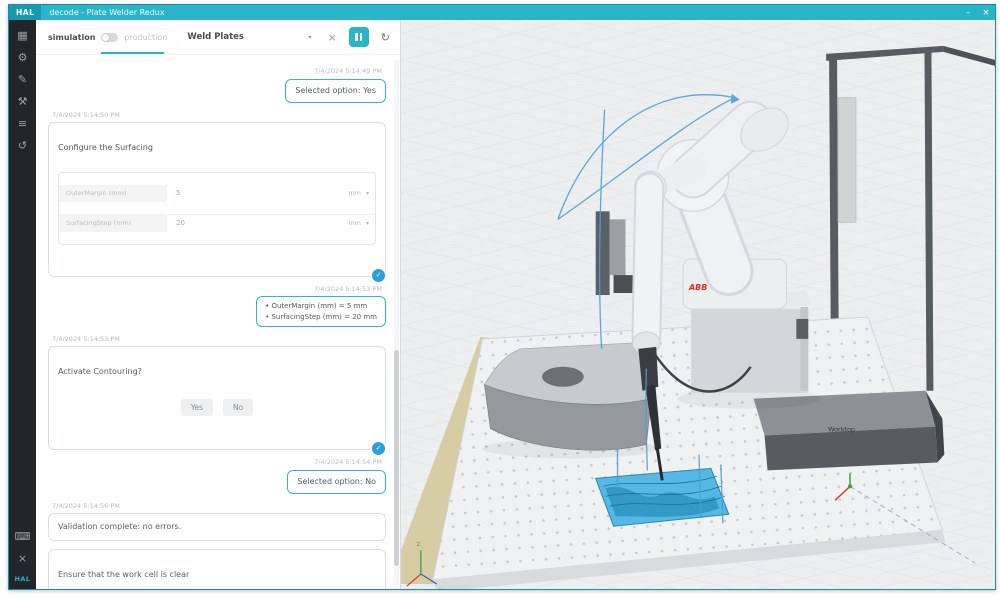 The height and width of the screenshot is (597, 1000). Describe the element at coordinates (86, 115) in the screenshot. I see `message-timestamp: 7/4/2024 5:14:50 PM` at that location.